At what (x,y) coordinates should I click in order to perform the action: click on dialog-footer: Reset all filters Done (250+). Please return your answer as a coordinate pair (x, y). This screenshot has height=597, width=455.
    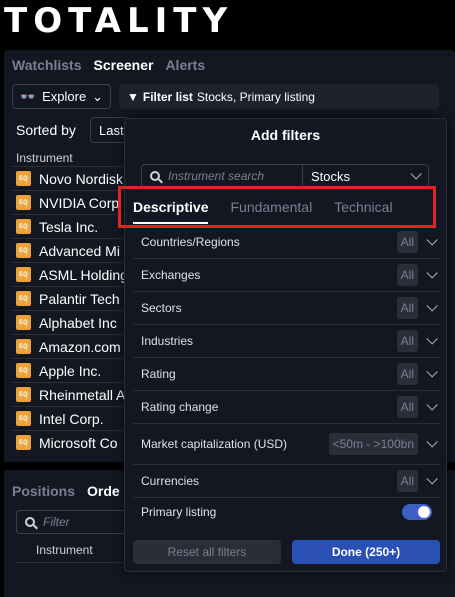
    Looking at the image, I should click on (286, 552).